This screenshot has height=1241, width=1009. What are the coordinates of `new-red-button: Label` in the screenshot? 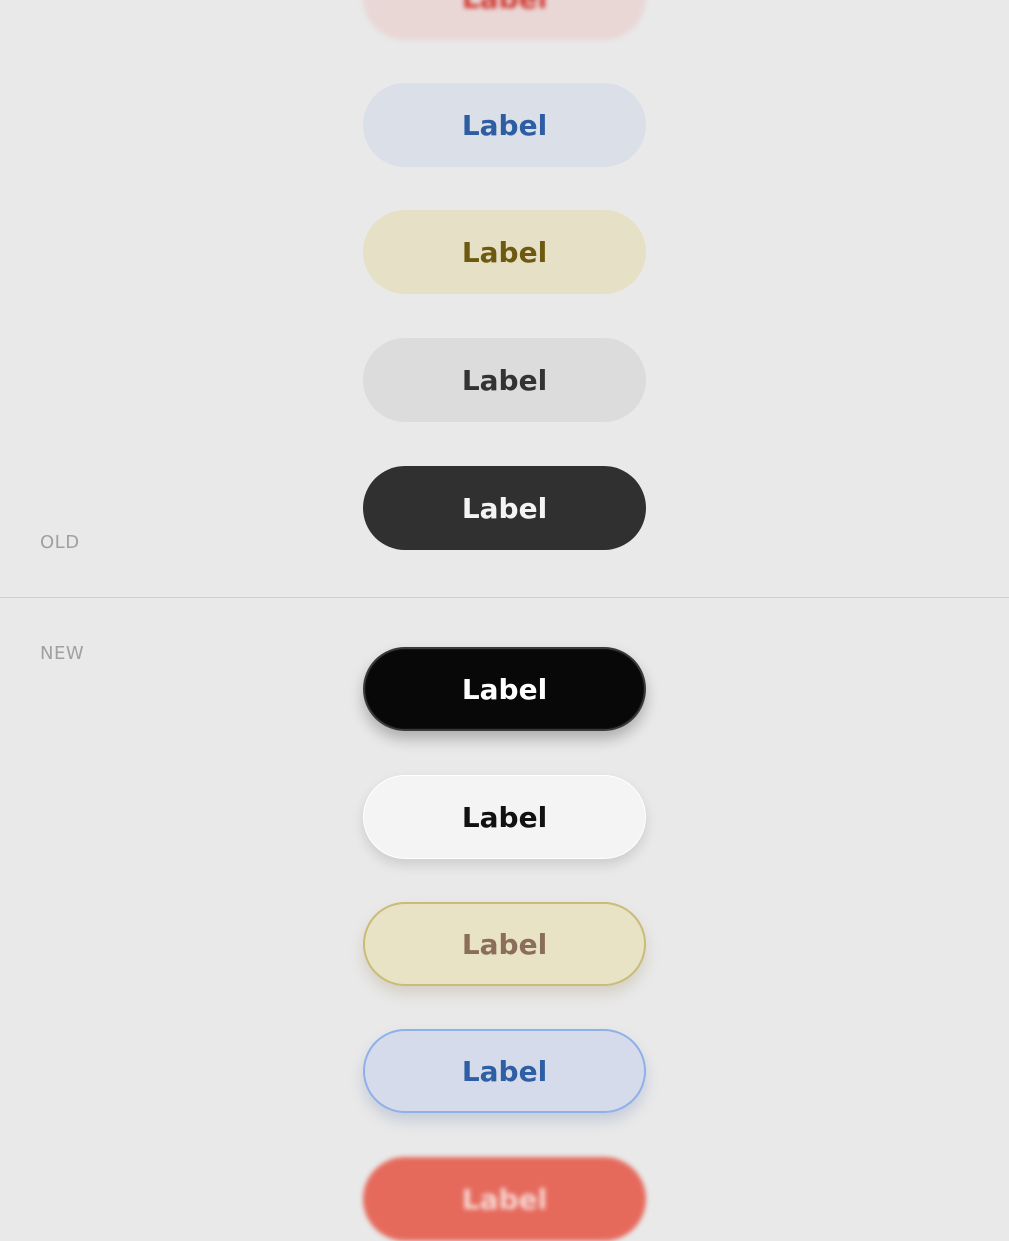 It's located at (504, 1199).